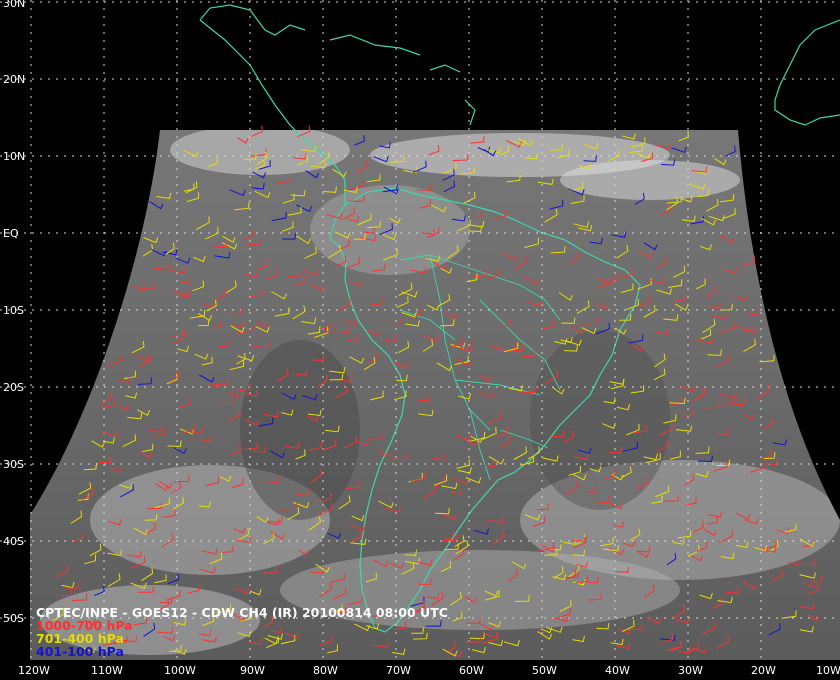 This screenshot has width=840, height=680. What do you see at coordinates (402, 80) in the screenshot?
I see `coastline-caribbean` at bounding box center [402, 80].